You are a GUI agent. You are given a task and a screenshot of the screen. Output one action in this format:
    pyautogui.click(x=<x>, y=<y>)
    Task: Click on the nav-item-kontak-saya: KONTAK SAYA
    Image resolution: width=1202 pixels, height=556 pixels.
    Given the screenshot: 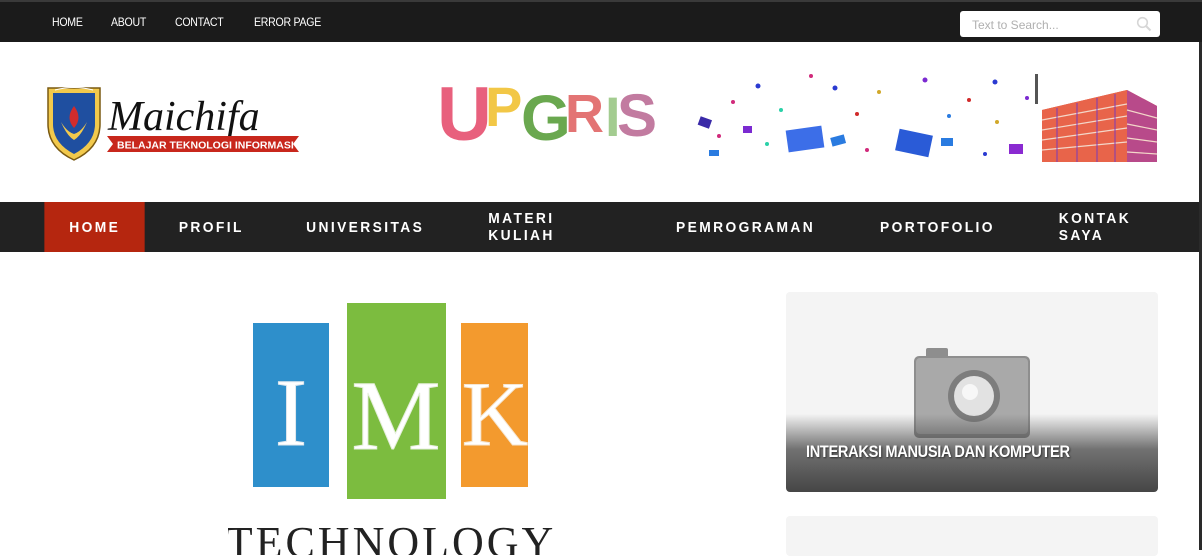 What is the action you would take?
    pyautogui.click(x=1113, y=227)
    